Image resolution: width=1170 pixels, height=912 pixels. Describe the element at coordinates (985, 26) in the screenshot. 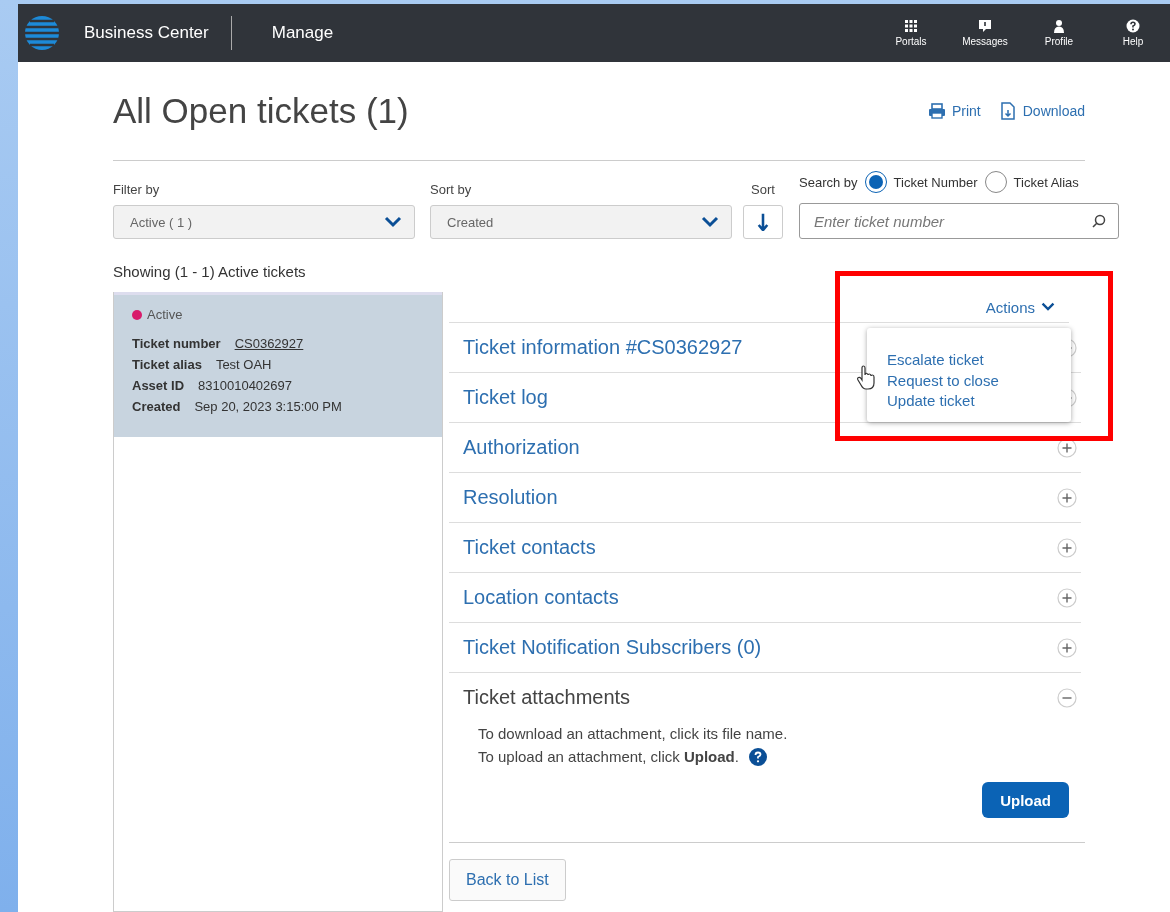

I see `message-icon` at that location.